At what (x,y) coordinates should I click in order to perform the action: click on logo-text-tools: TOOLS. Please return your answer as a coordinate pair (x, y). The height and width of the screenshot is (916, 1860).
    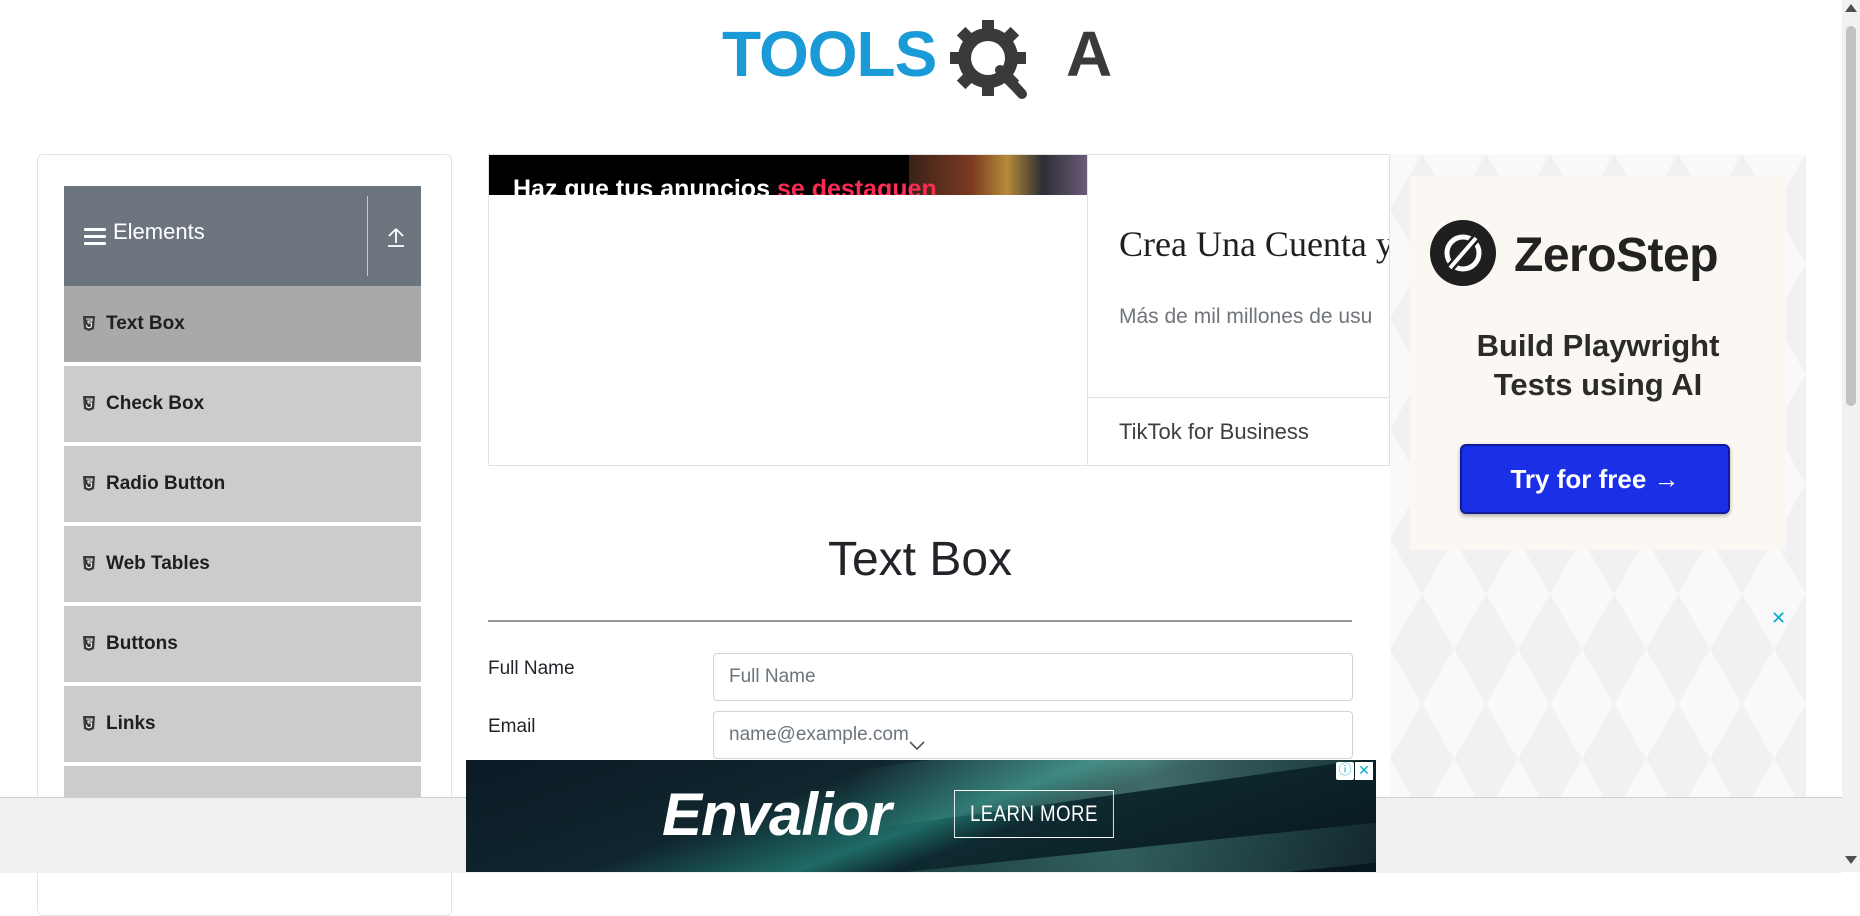
    Looking at the image, I should click on (829, 55).